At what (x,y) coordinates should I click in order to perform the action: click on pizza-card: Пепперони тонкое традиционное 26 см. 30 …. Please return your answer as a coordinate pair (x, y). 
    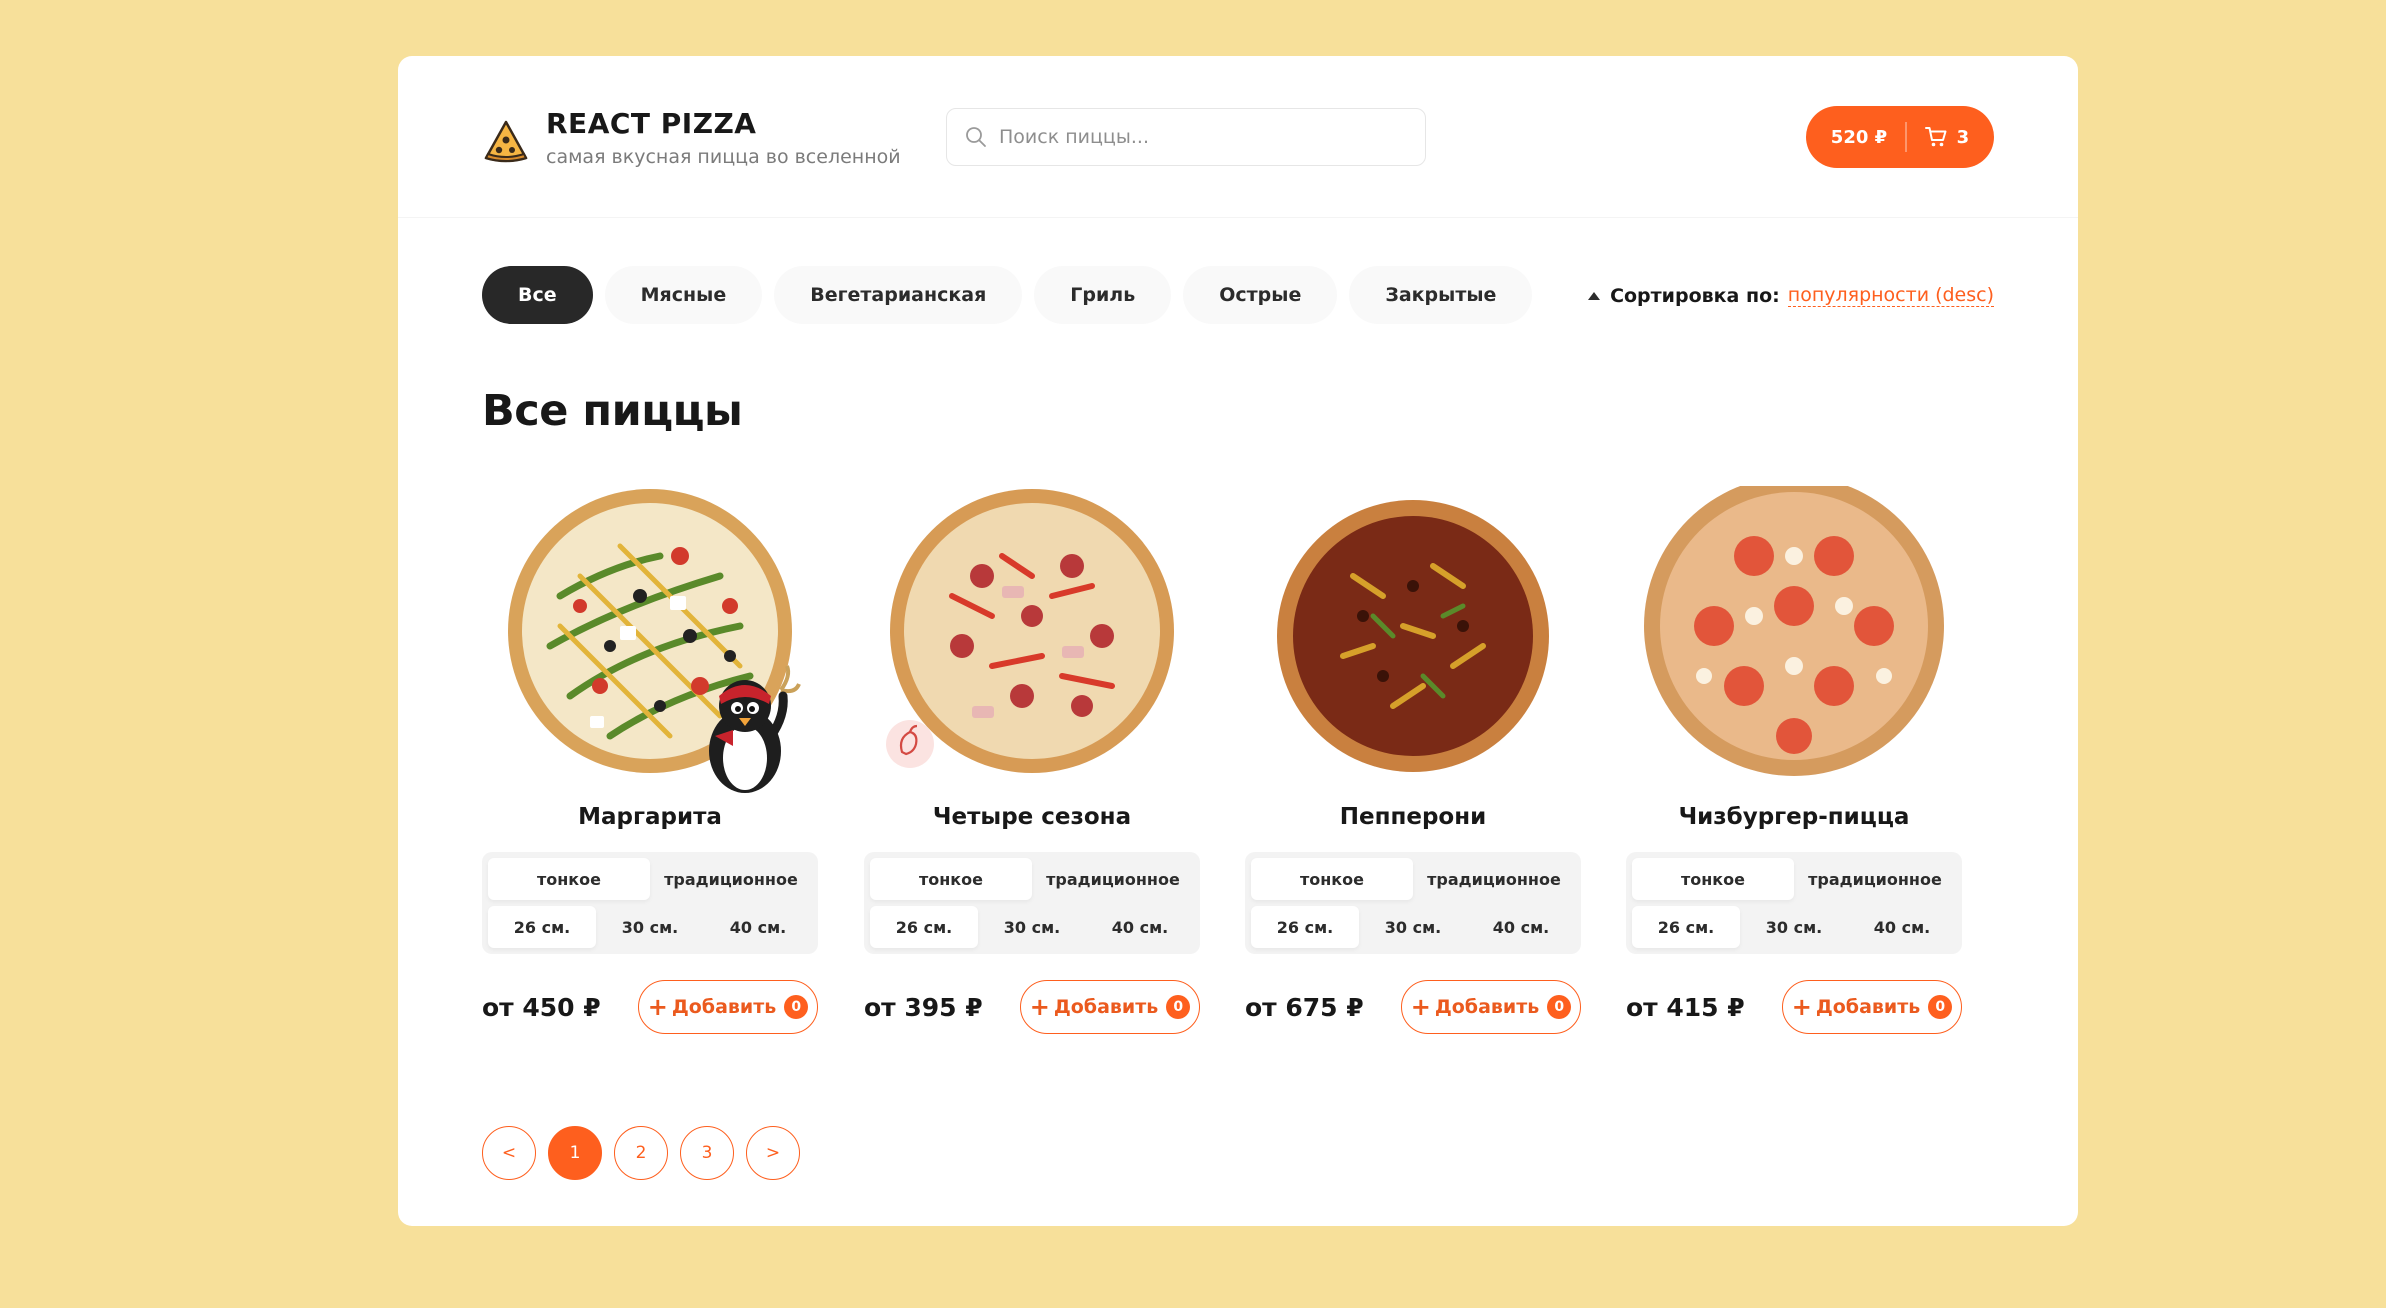
    Looking at the image, I should click on (1413, 760).